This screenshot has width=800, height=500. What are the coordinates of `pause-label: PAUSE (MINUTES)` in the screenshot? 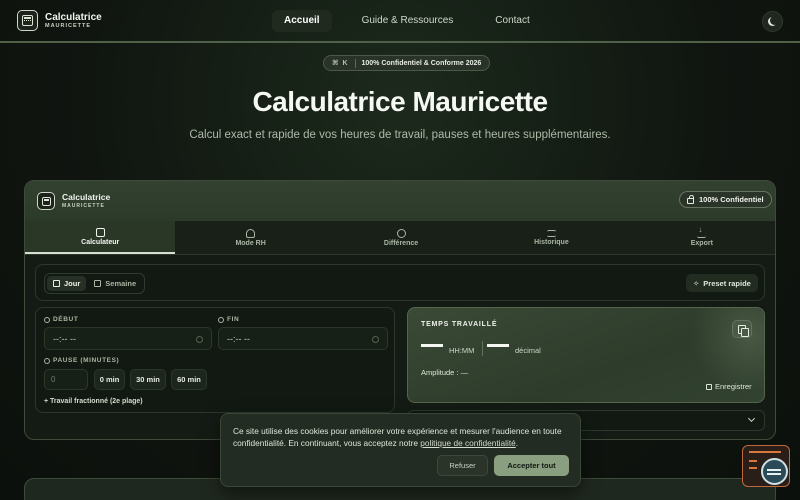 It's located at (81, 360).